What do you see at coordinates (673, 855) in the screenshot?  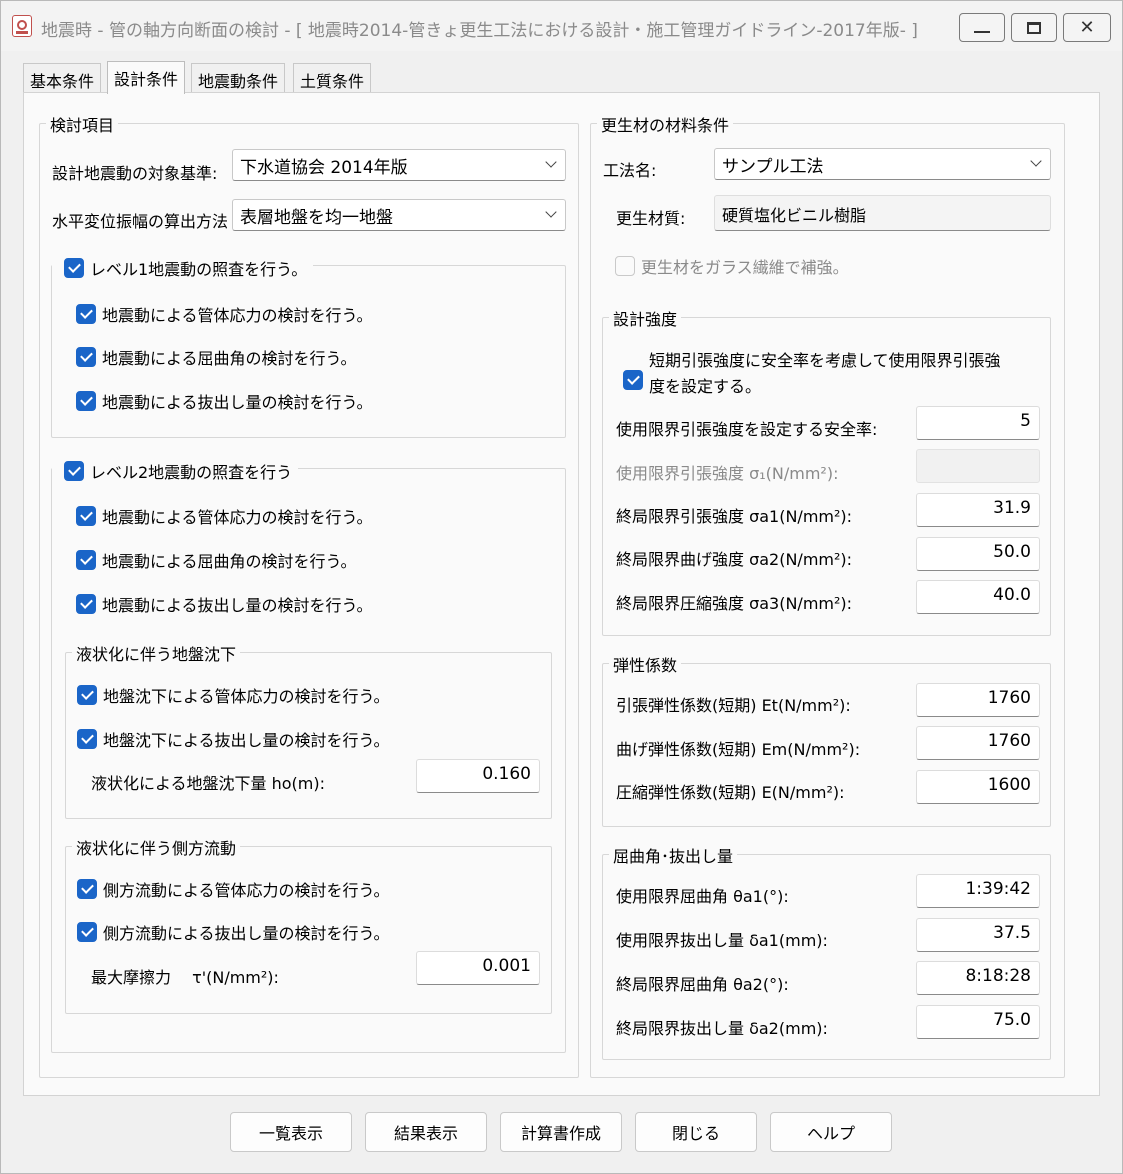 I see `bend-pullout-title: 屈曲角･抜出し量` at bounding box center [673, 855].